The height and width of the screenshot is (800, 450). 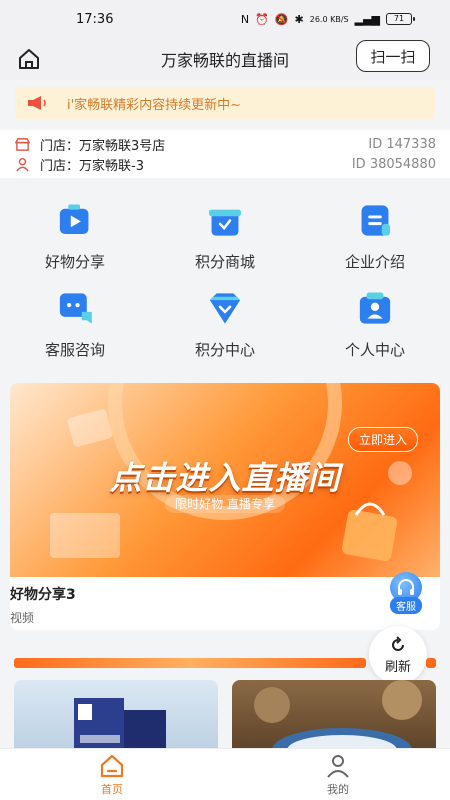 What do you see at coordinates (43, 595) in the screenshot?
I see `card-title: 好物分享3` at bounding box center [43, 595].